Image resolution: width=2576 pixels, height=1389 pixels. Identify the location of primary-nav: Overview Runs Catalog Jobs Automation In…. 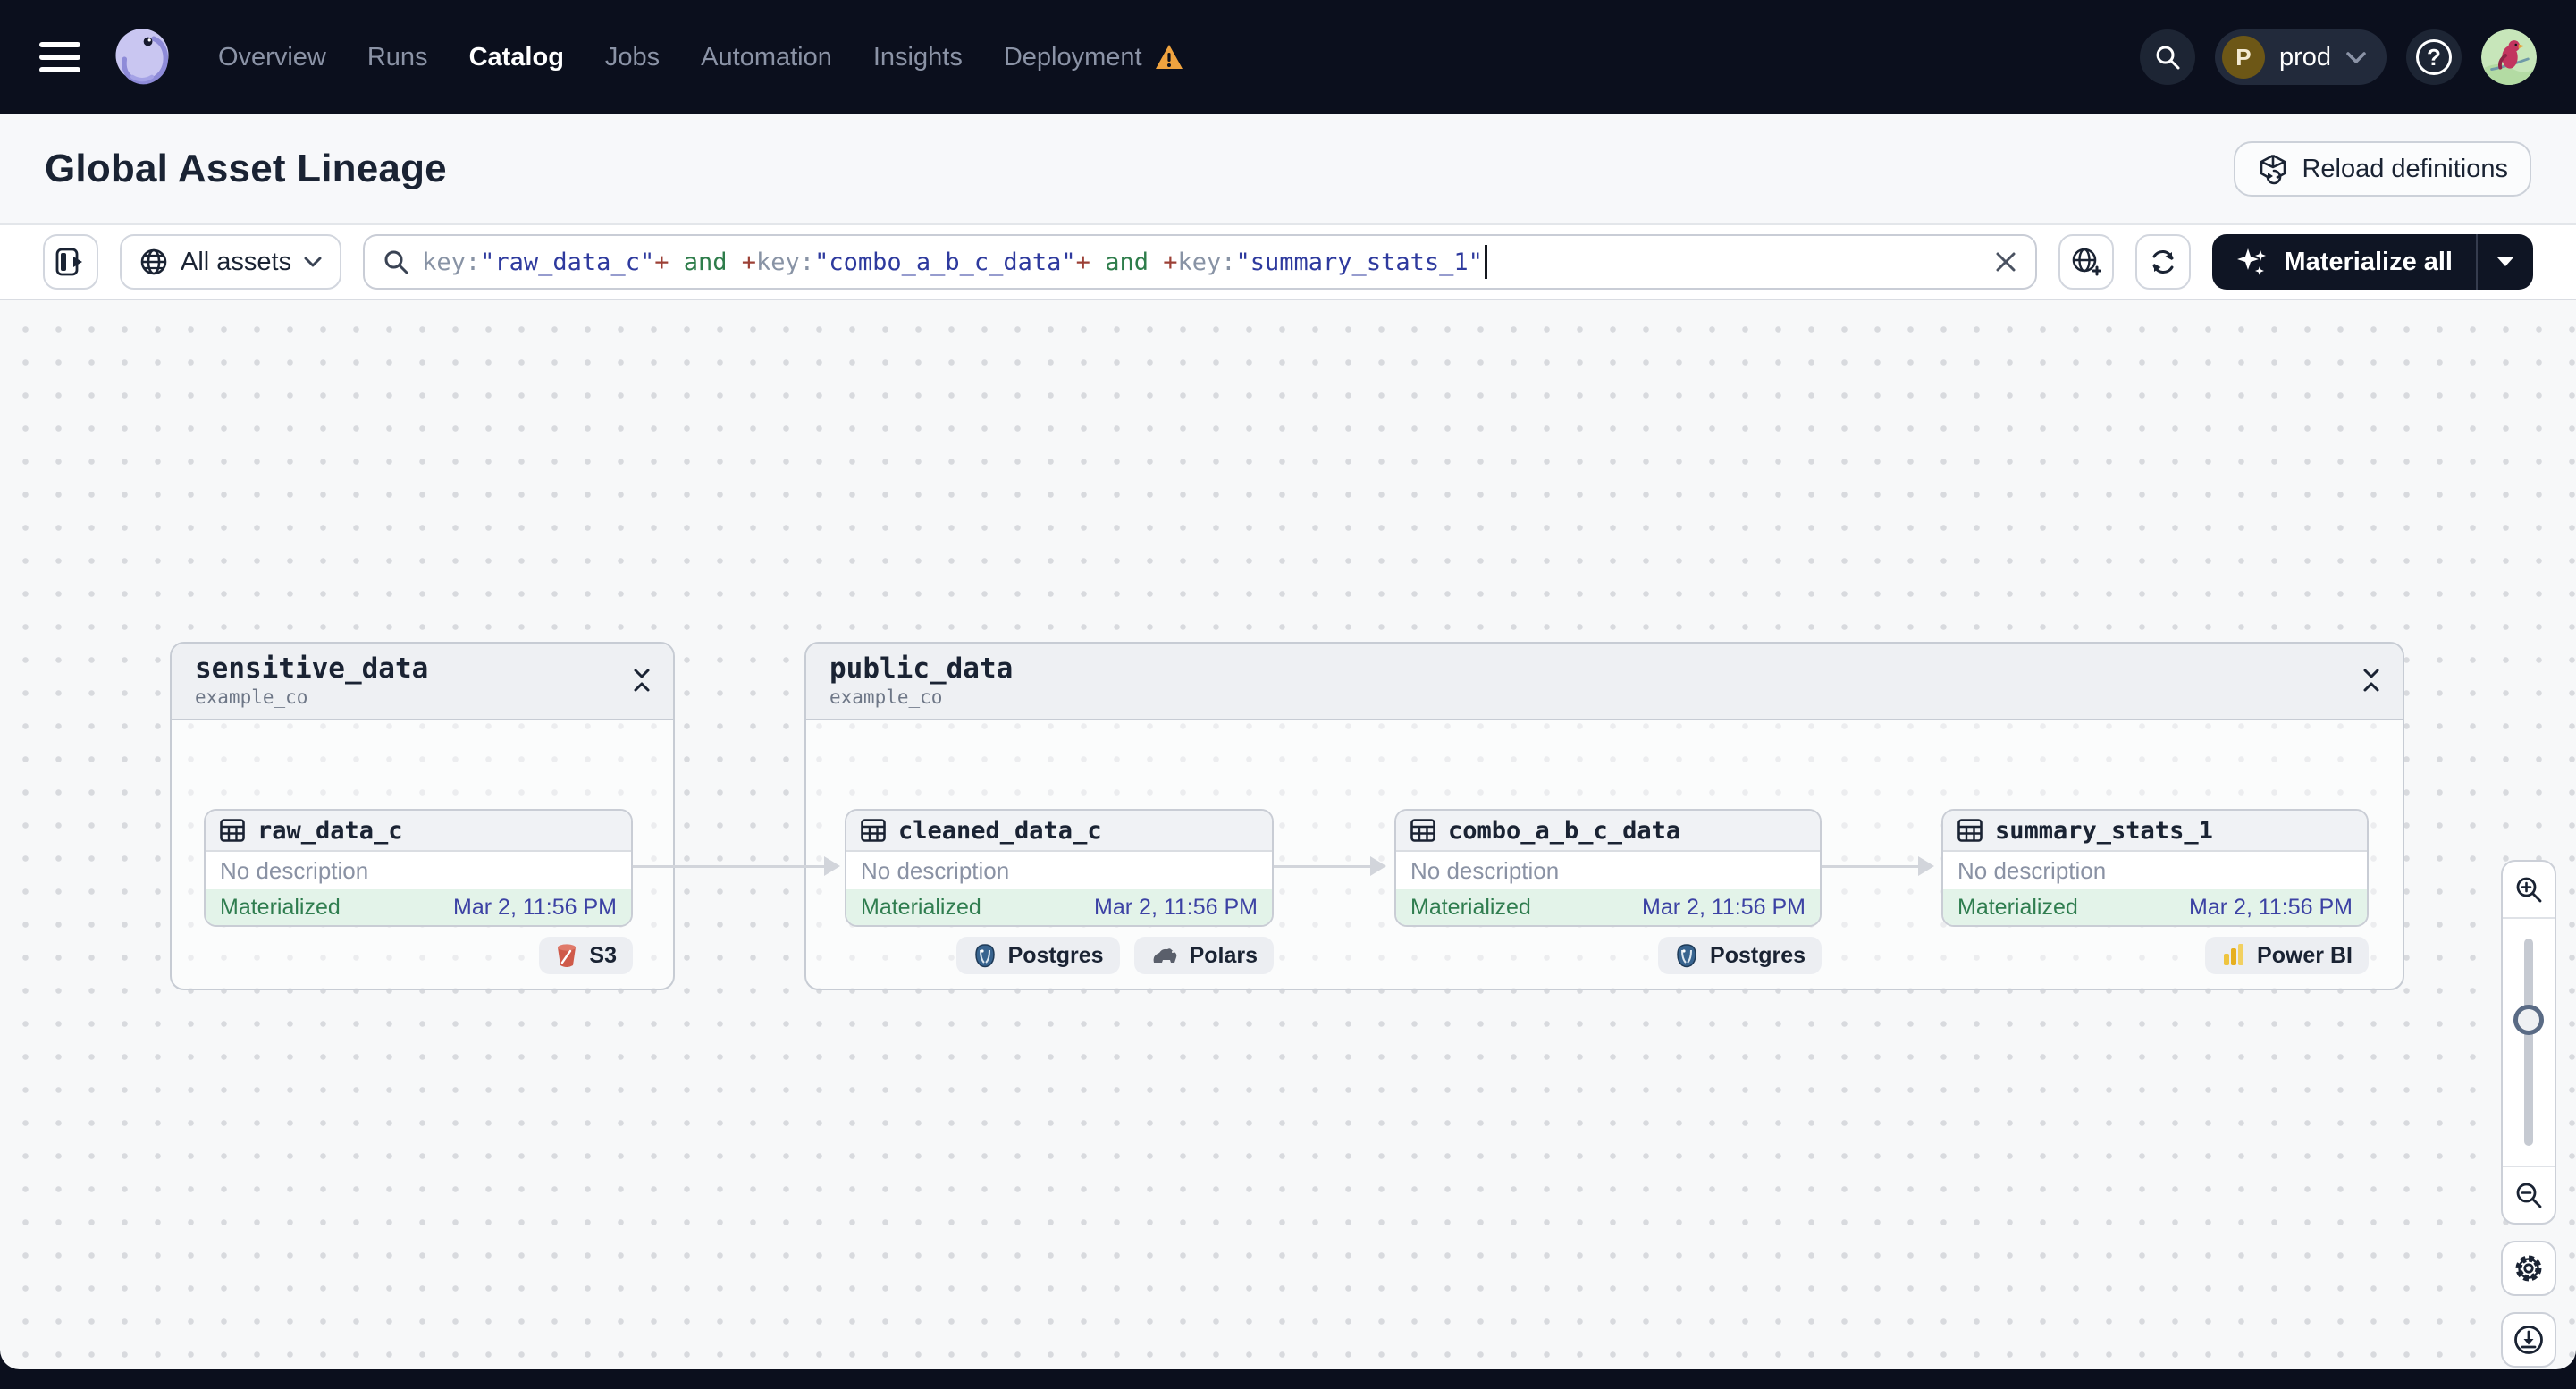
(701, 57).